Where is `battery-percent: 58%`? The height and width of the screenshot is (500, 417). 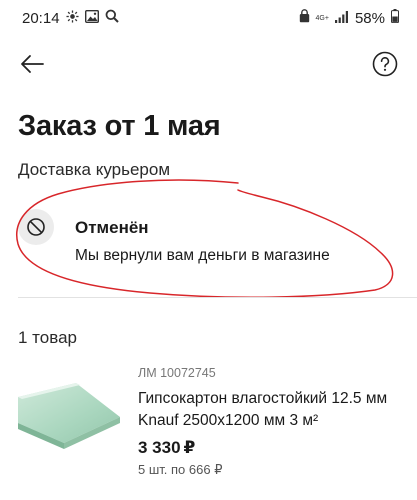 battery-percent: 58% is located at coordinates (369, 18).